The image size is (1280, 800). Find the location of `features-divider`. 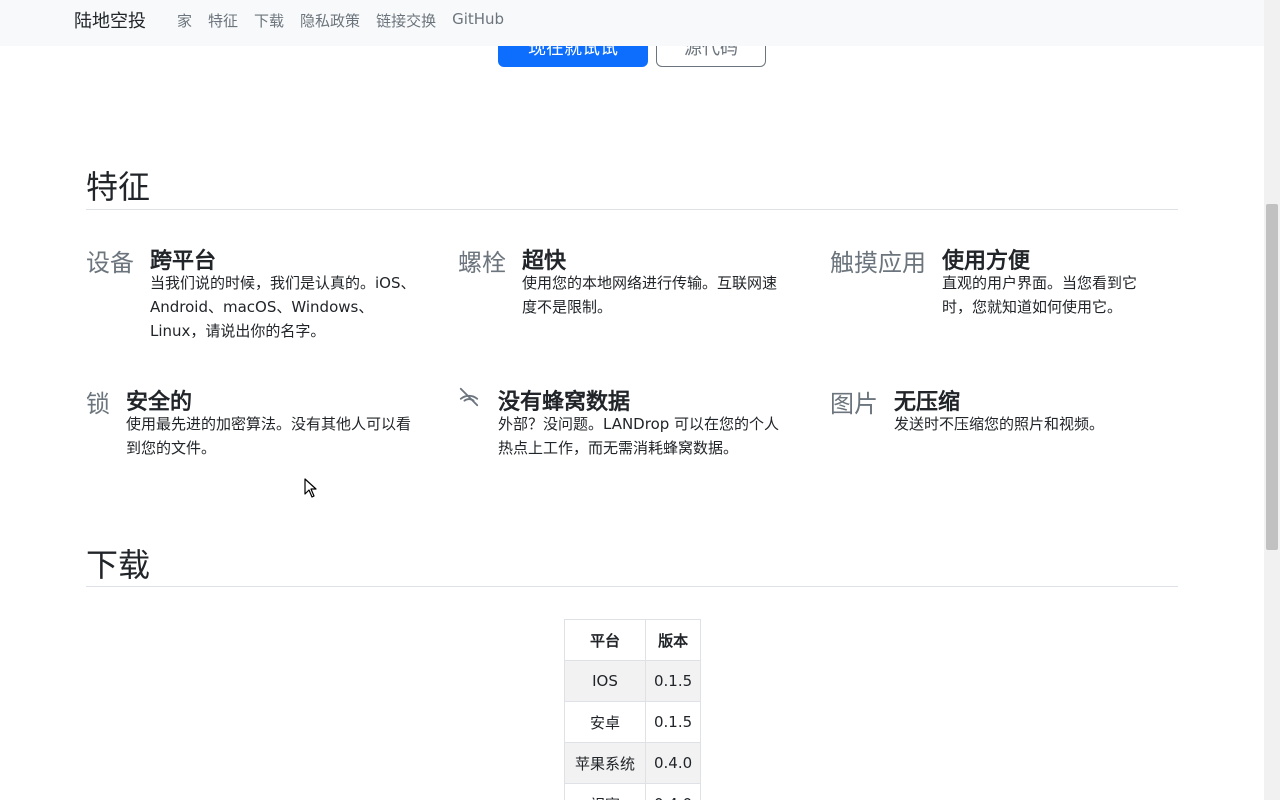

features-divider is located at coordinates (632, 209).